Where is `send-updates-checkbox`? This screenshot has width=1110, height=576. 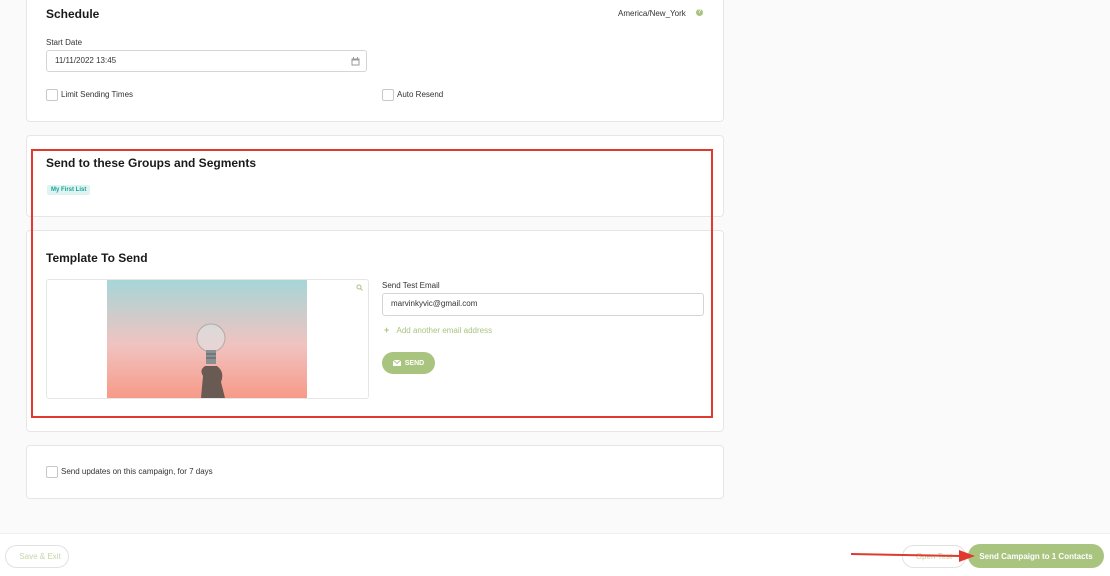 send-updates-checkbox is located at coordinates (52, 472).